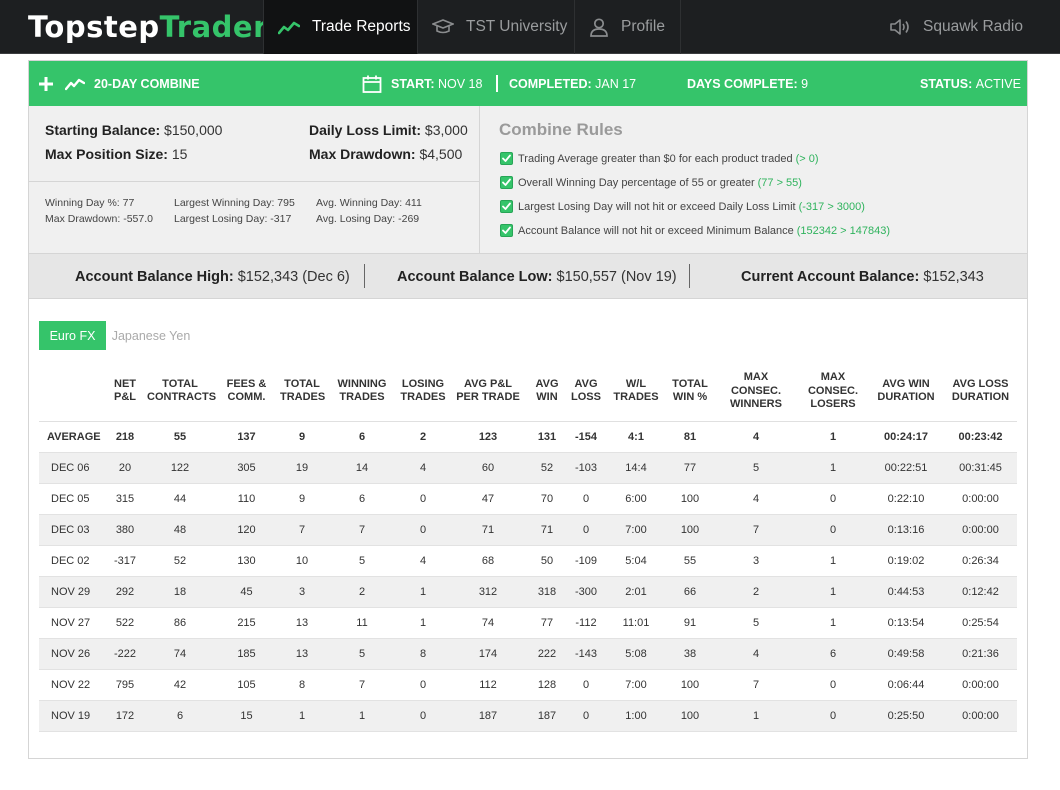 The width and height of the screenshot is (1060, 790). I want to click on brand-logo: TopstepTrader, so click(148, 27).